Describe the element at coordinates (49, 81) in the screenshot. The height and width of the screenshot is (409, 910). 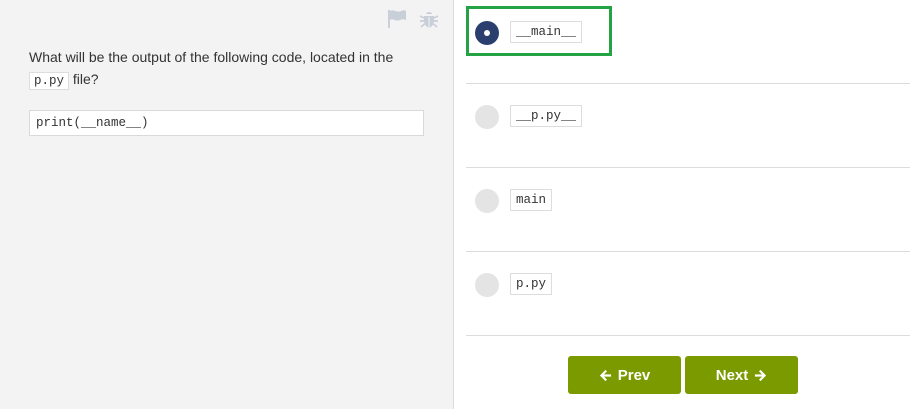
I see `file-name-code: p.py` at that location.